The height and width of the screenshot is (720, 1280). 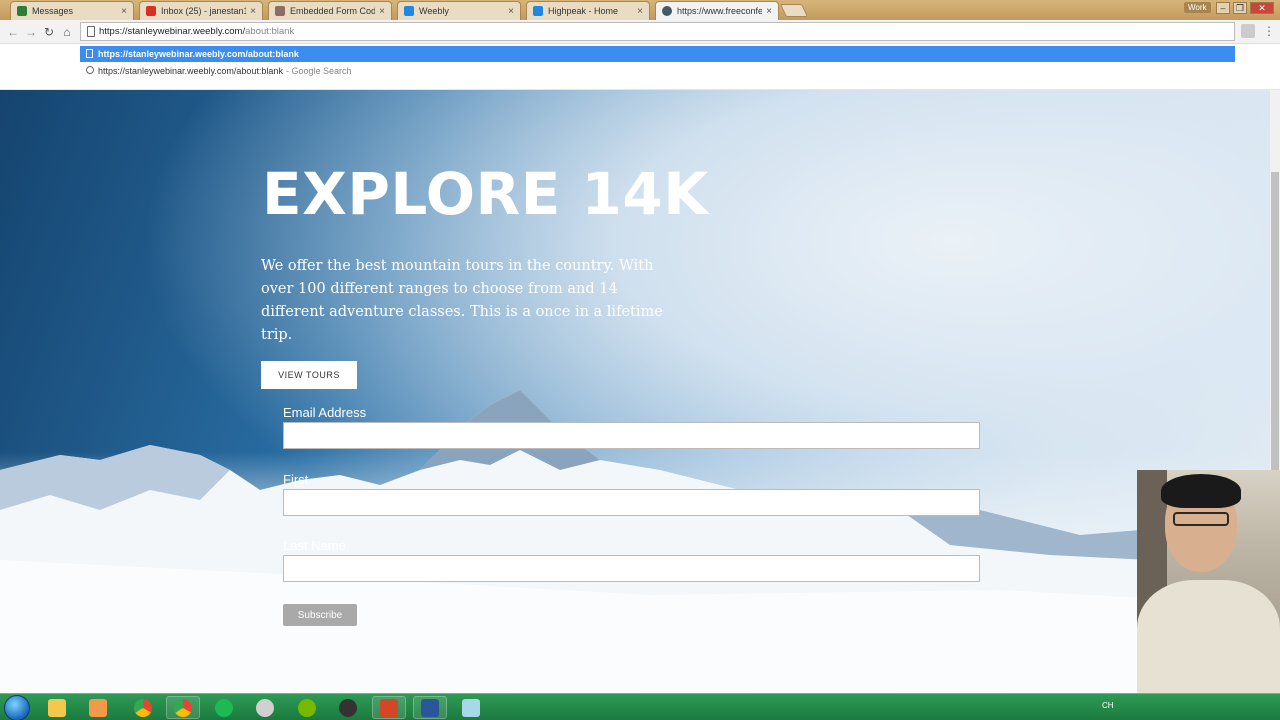 I want to click on tab-highpeak: Highpeak - Home ×, so click(x=588, y=10).